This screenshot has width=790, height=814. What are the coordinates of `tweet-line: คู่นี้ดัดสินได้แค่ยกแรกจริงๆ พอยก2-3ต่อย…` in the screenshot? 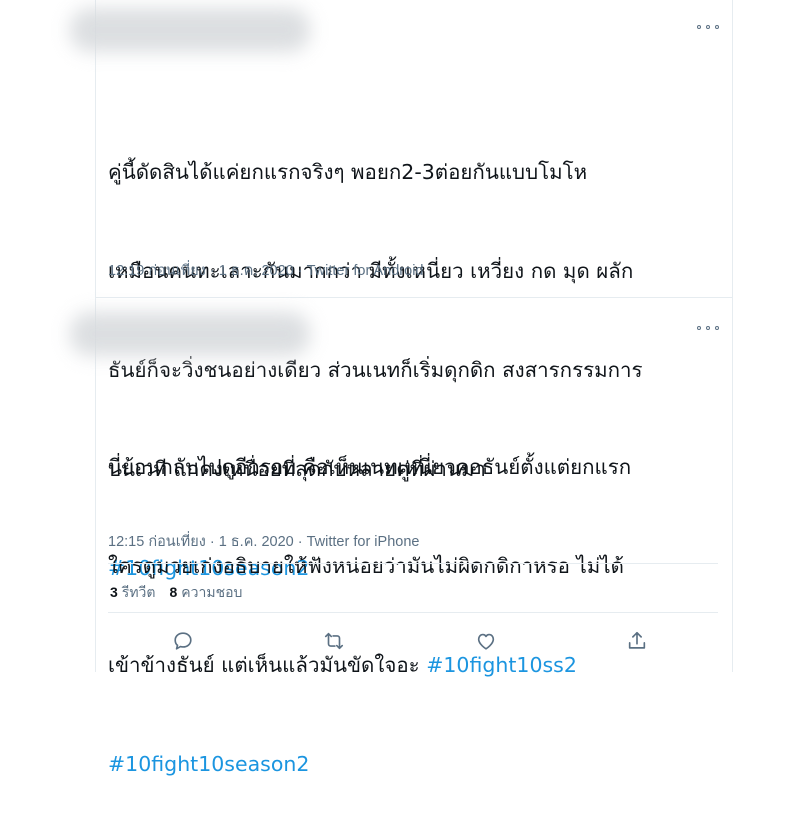 It's located at (348, 172).